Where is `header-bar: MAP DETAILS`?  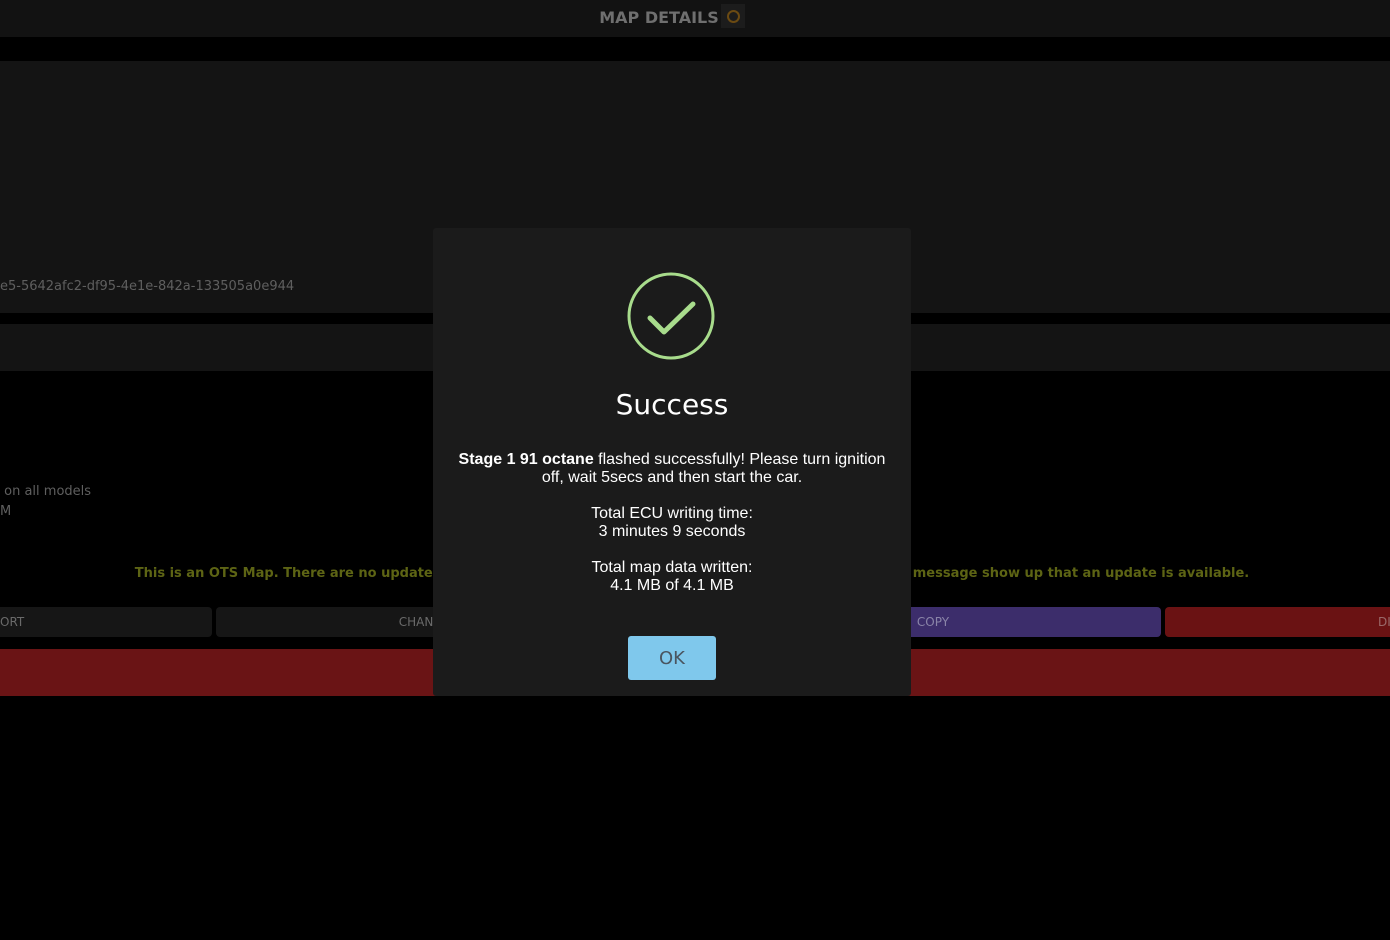
header-bar: MAP DETAILS is located at coordinates (695, 18).